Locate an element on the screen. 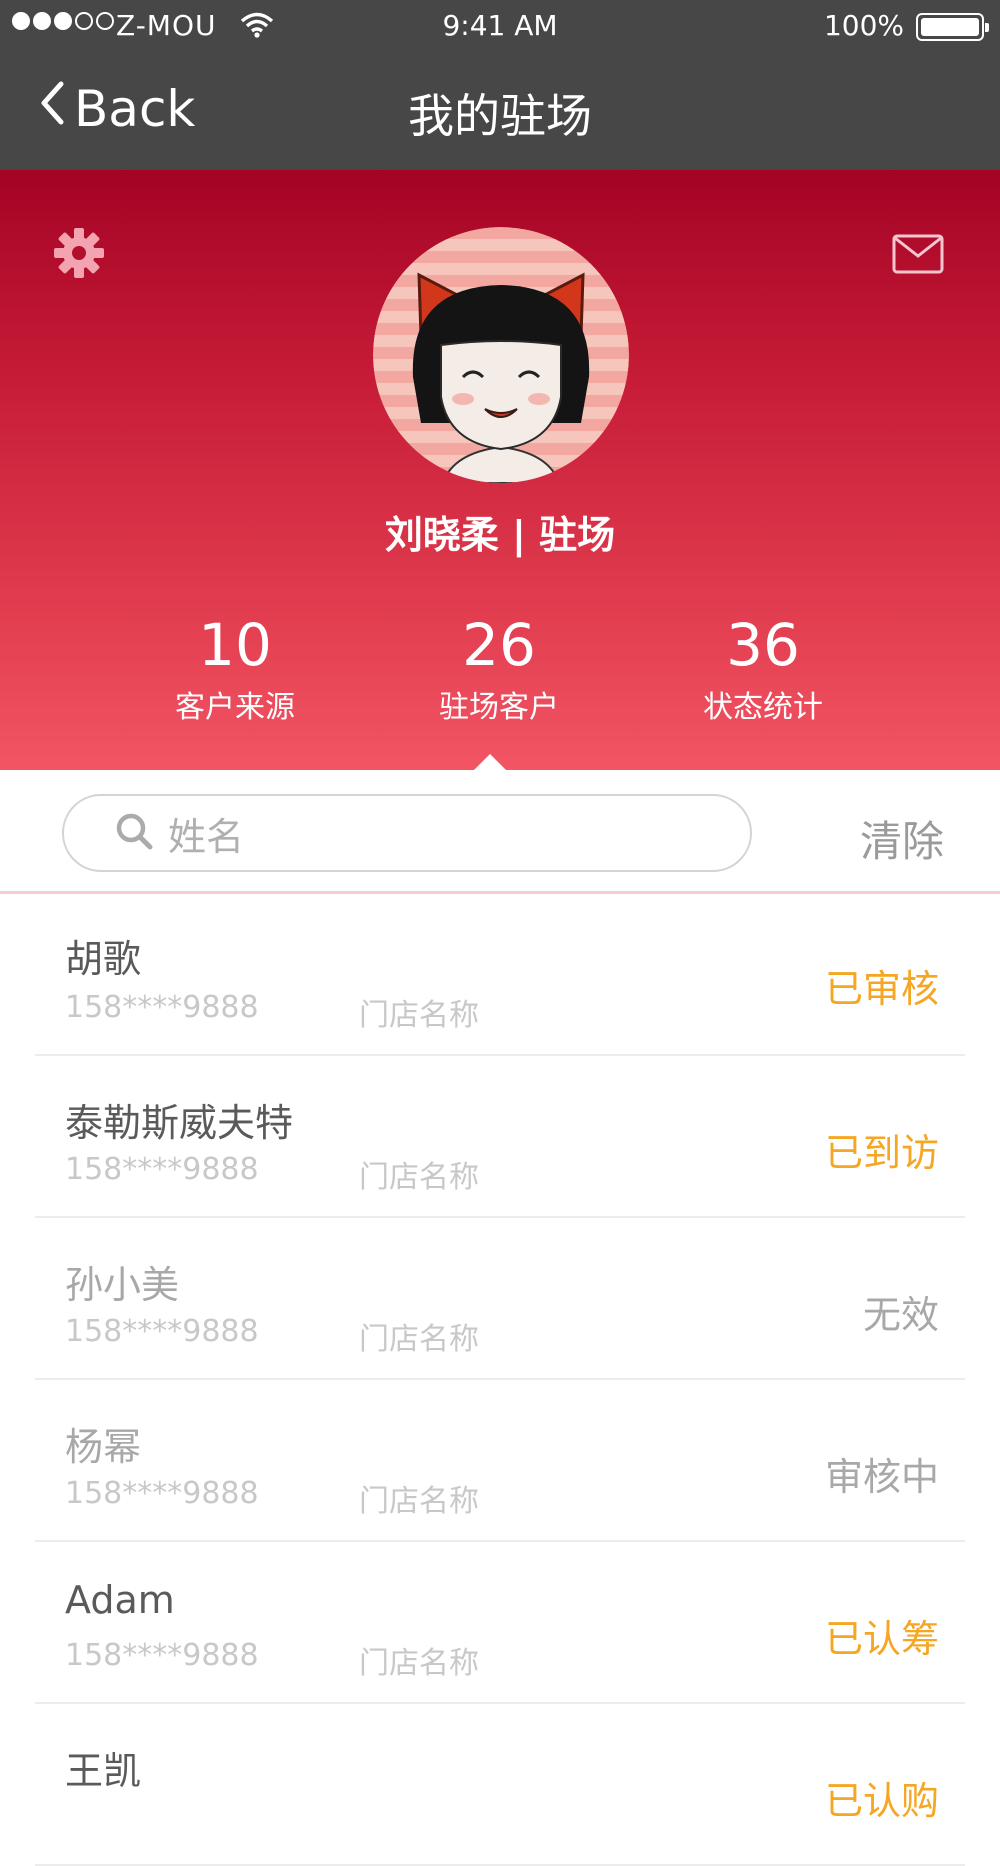 The height and width of the screenshot is (1866, 1000). avatar is located at coordinates (501, 355).